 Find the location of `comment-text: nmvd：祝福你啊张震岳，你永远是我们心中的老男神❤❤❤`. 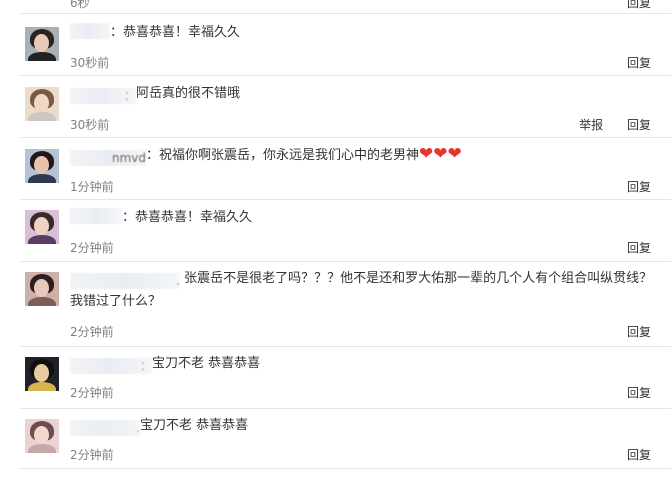

comment-text: nmvd：祝福你啊张震岳，你永远是我们心中的老男神❤❤❤ is located at coordinates (366, 155).